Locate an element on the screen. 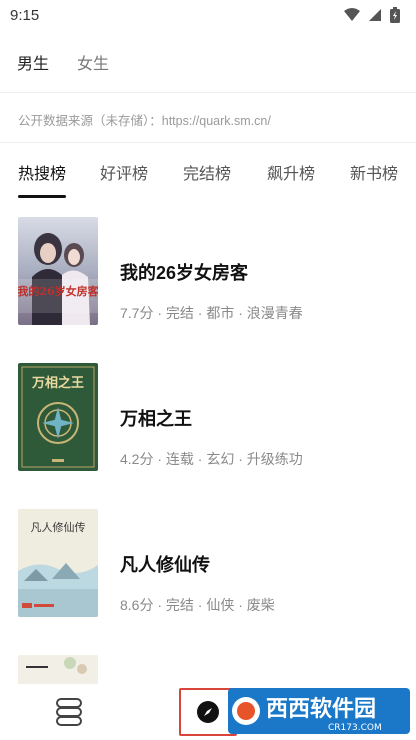  book-title: 我的26岁女房客 is located at coordinates (184, 273).